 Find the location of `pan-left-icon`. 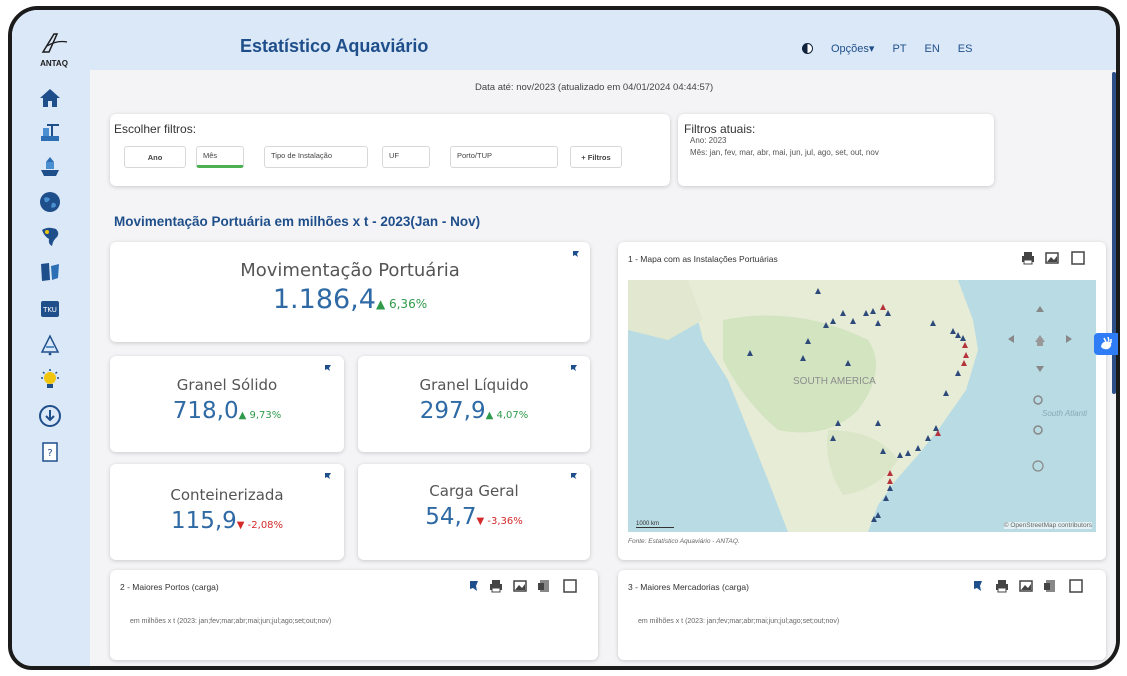

pan-left-icon is located at coordinates (1011, 339).